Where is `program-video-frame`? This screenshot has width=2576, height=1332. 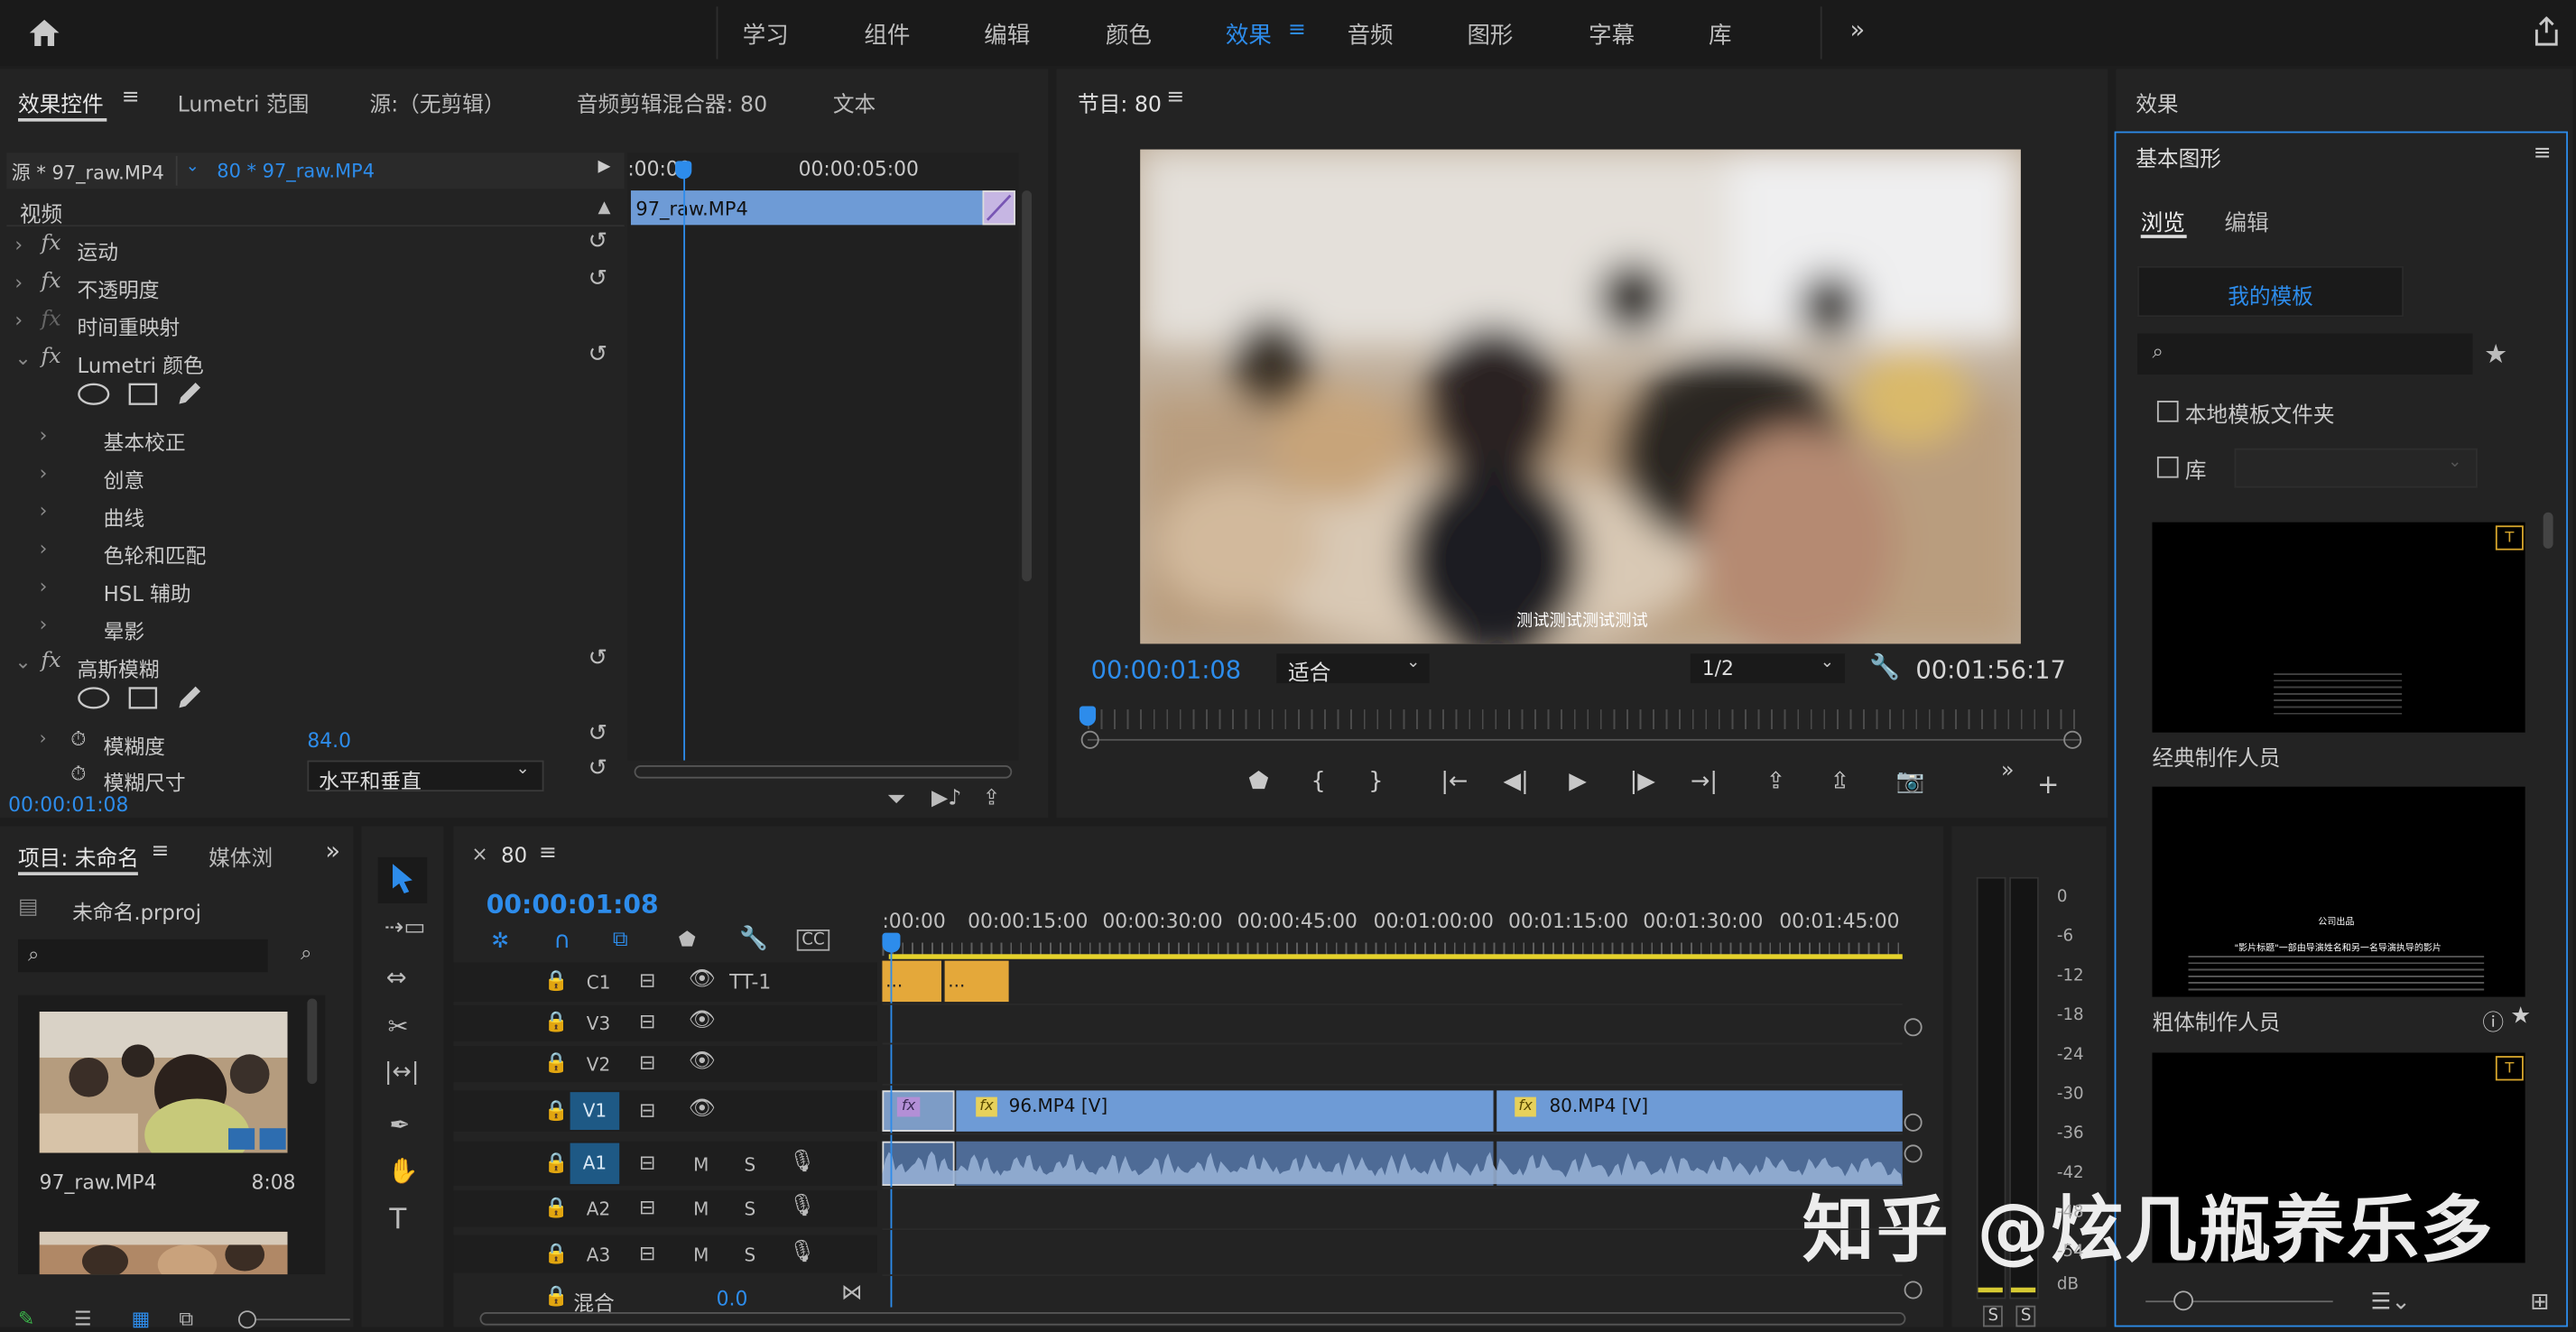
program-video-frame is located at coordinates (1580, 396).